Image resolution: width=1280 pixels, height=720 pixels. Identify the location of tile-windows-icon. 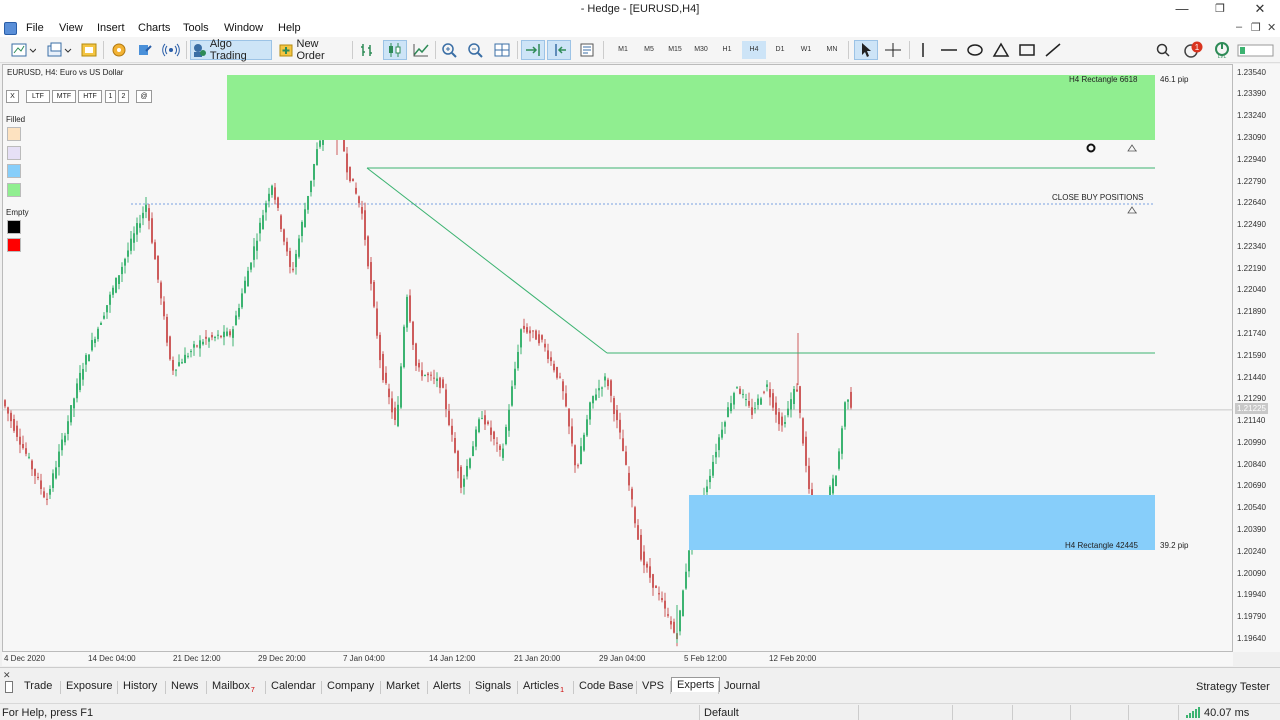
(502, 50).